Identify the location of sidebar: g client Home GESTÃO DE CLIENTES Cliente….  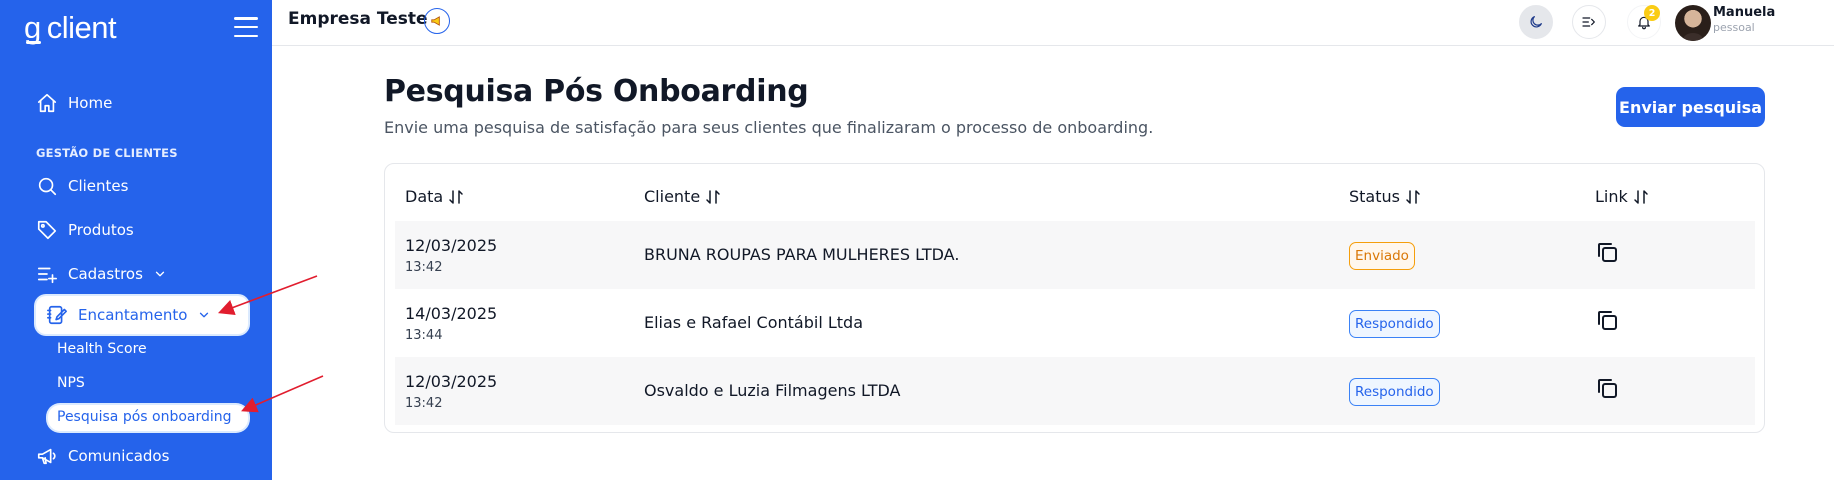
(136, 240).